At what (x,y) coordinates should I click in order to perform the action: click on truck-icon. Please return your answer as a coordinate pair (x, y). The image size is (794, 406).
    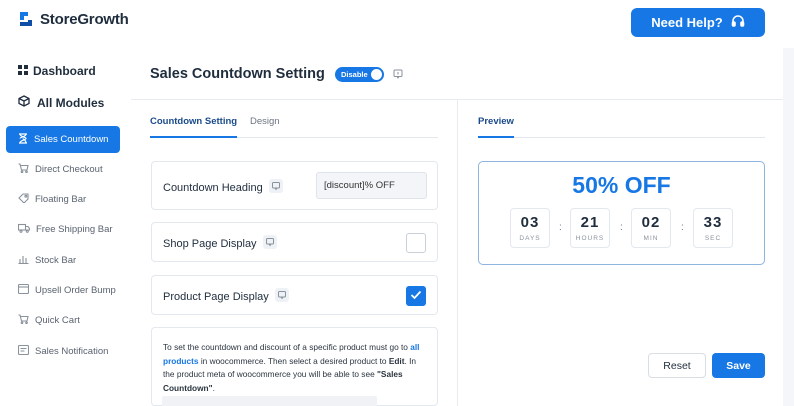
    Looking at the image, I should click on (24, 229).